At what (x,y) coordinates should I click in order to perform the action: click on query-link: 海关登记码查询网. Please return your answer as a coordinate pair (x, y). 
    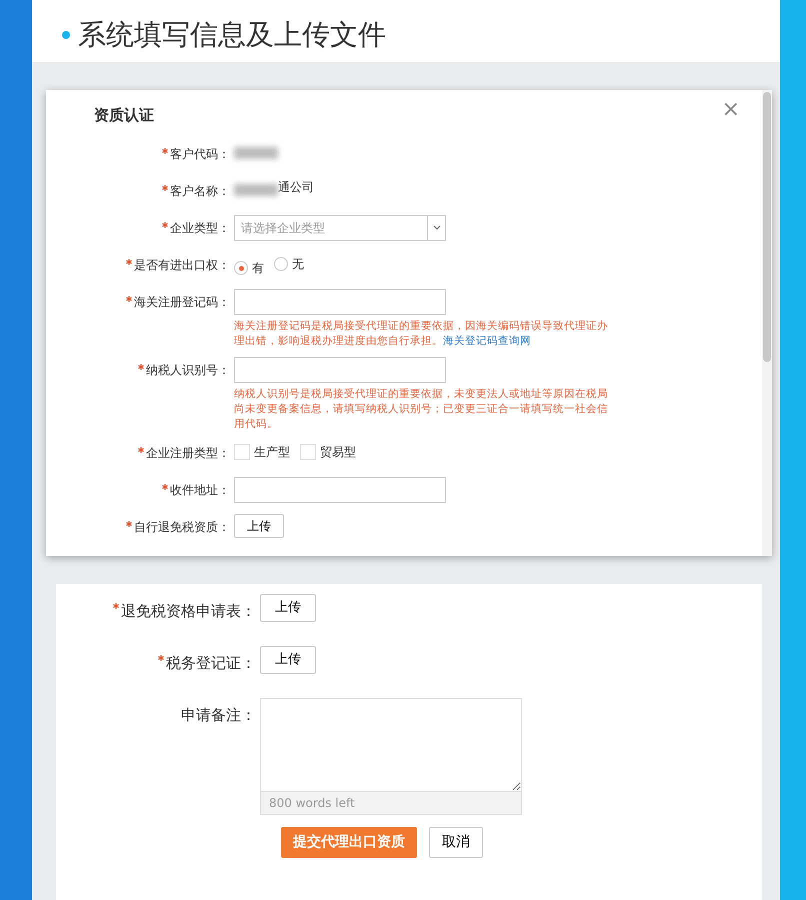
    Looking at the image, I should click on (487, 340).